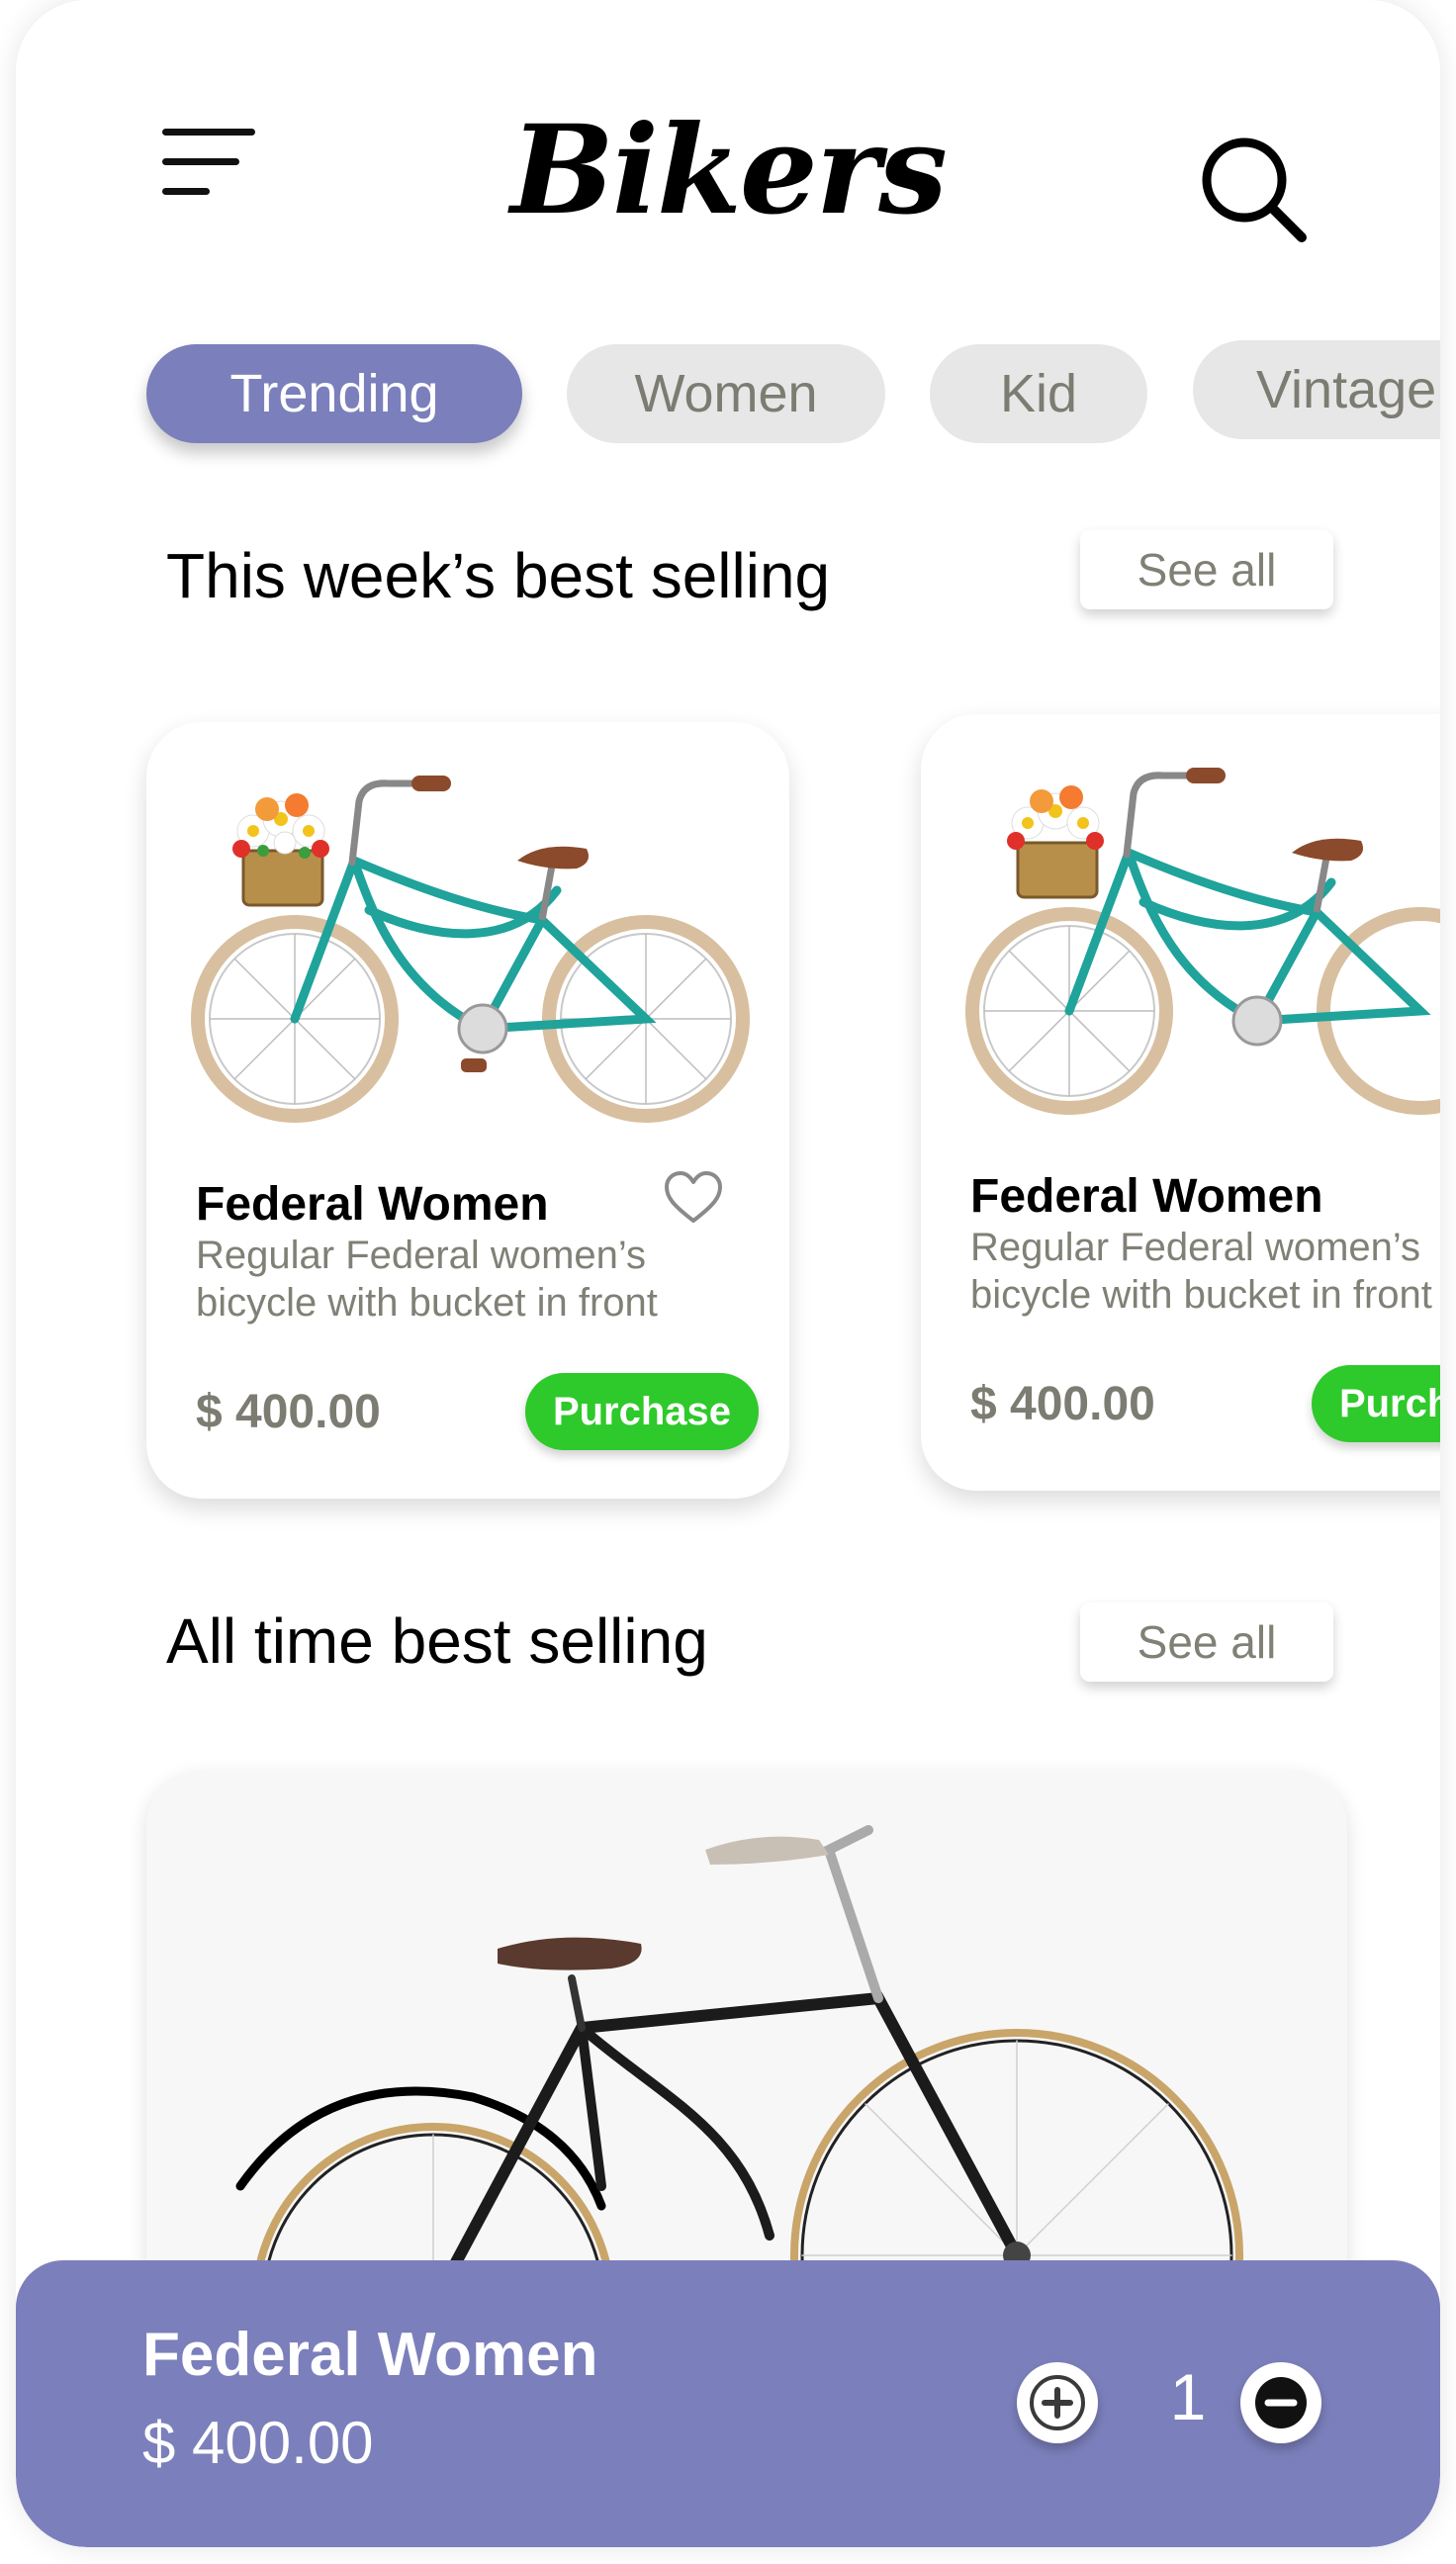  Describe the element at coordinates (258, 2443) in the screenshot. I see `cart-product-price: $ 400.00` at that location.